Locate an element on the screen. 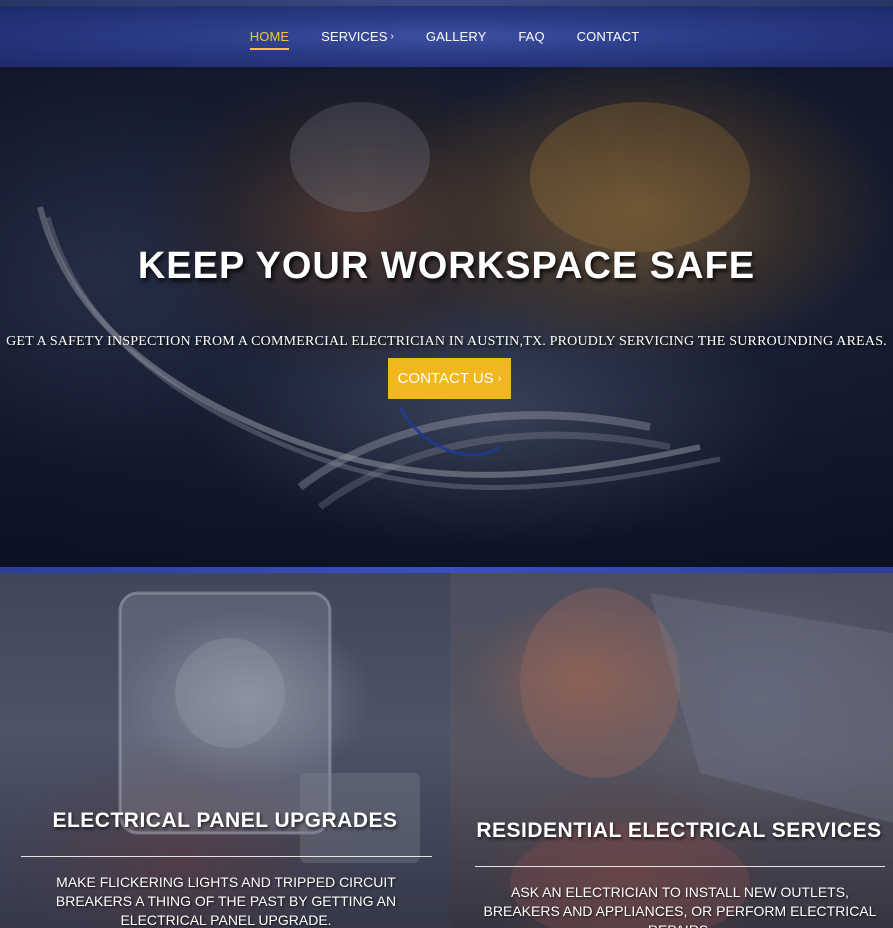 This screenshot has width=893, height=928. contact-us-button: CONTACT US › is located at coordinates (449, 378).